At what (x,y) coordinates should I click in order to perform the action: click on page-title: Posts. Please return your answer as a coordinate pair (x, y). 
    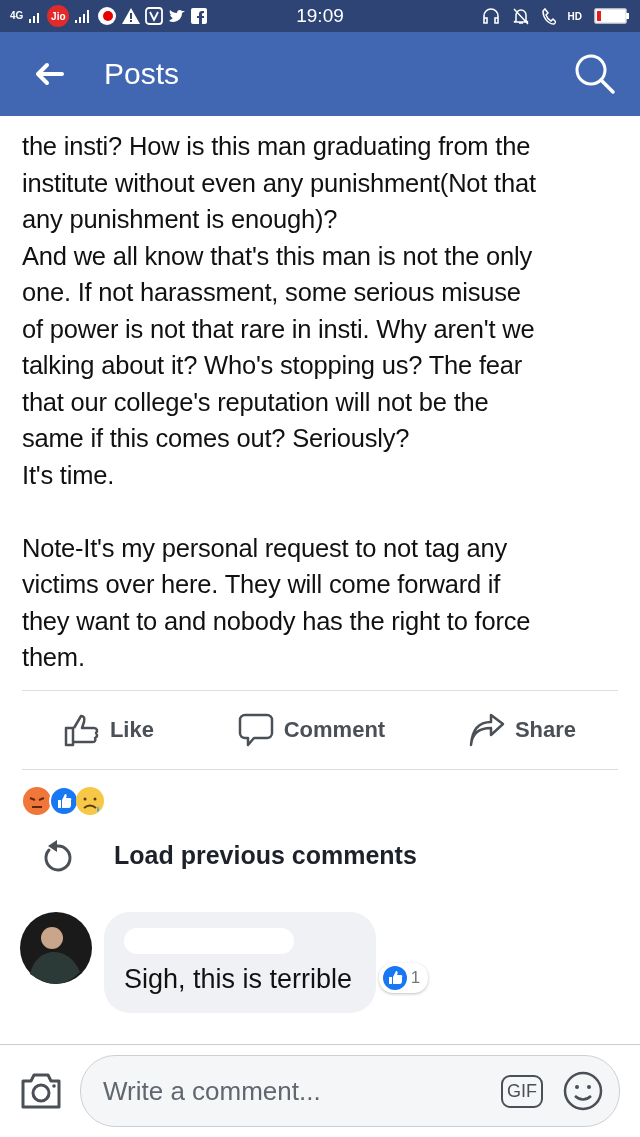
    Looking at the image, I should click on (142, 74).